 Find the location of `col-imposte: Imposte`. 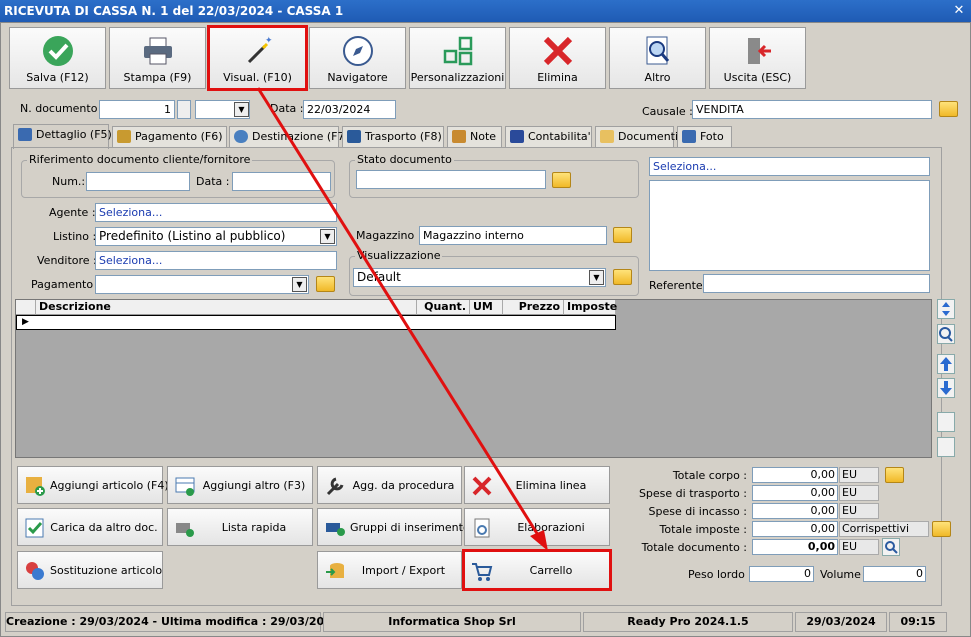

col-imposte: Imposte is located at coordinates (590, 307).